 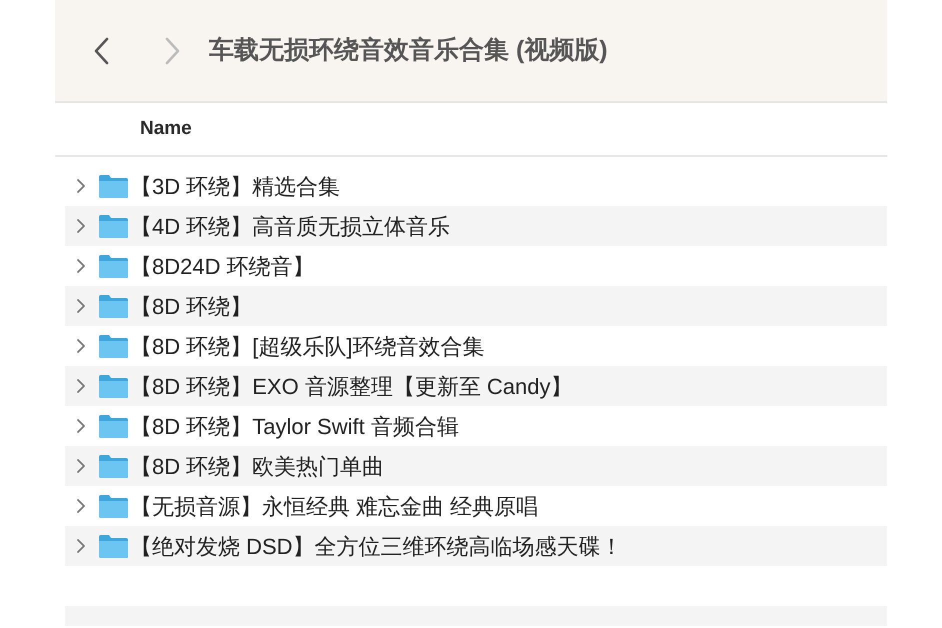 What do you see at coordinates (351, 386) in the screenshot?
I see `folder-name: 【8D 环绕】EXO 音源整理【更新至 Candy】` at bounding box center [351, 386].